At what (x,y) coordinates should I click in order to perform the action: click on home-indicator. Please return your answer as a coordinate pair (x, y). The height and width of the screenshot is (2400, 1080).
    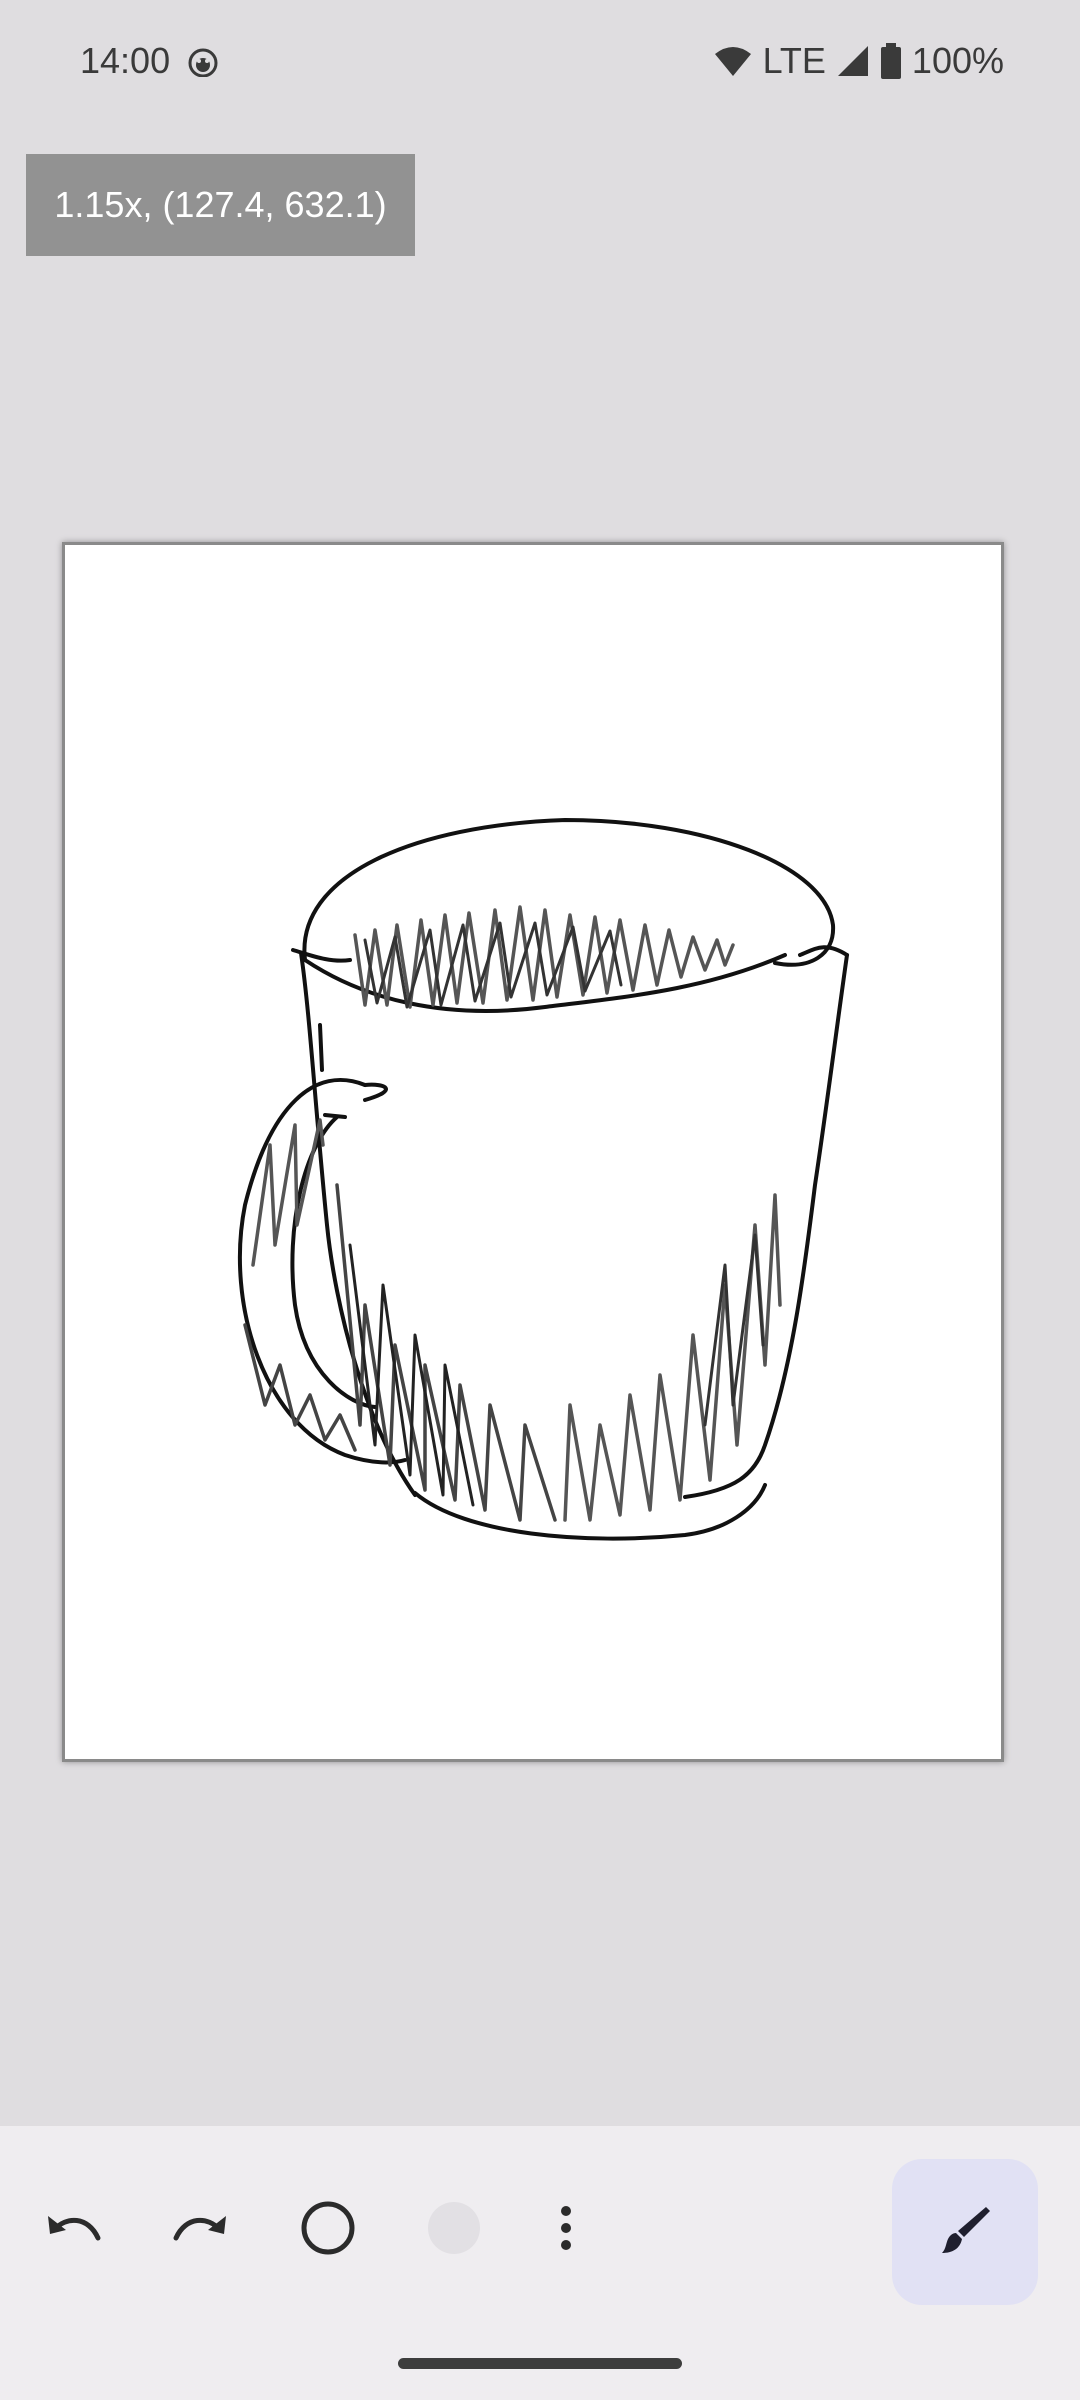
    Looking at the image, I should click on (540, 2363).